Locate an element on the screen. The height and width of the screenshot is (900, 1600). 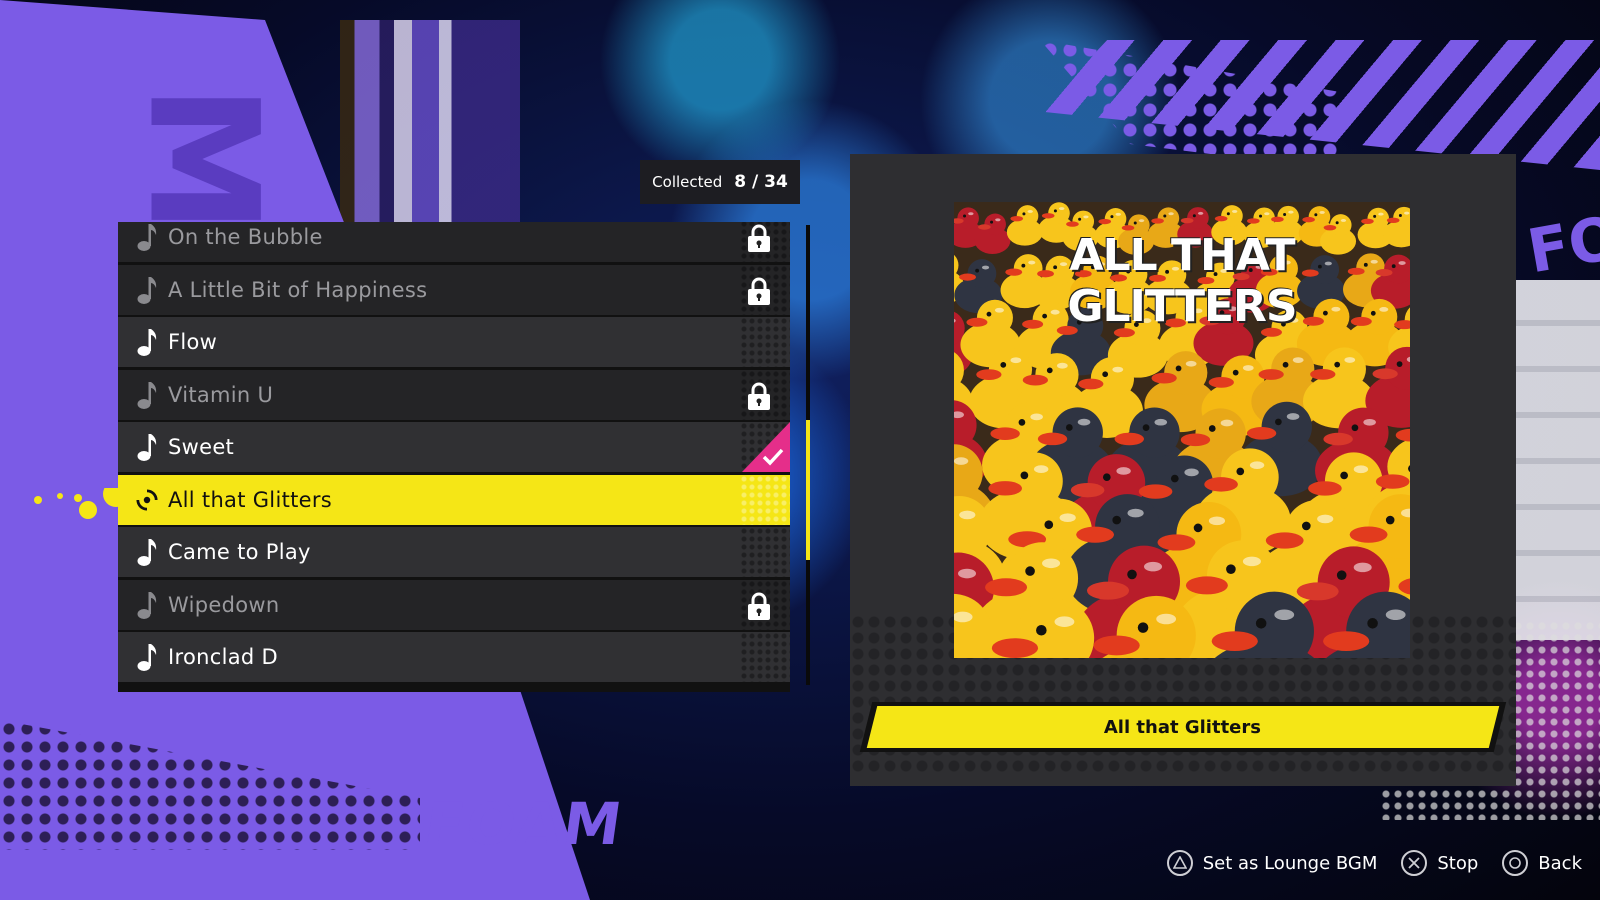
album-cover: ALL THAT GLITTERS is located at coordinates (1182, 430).